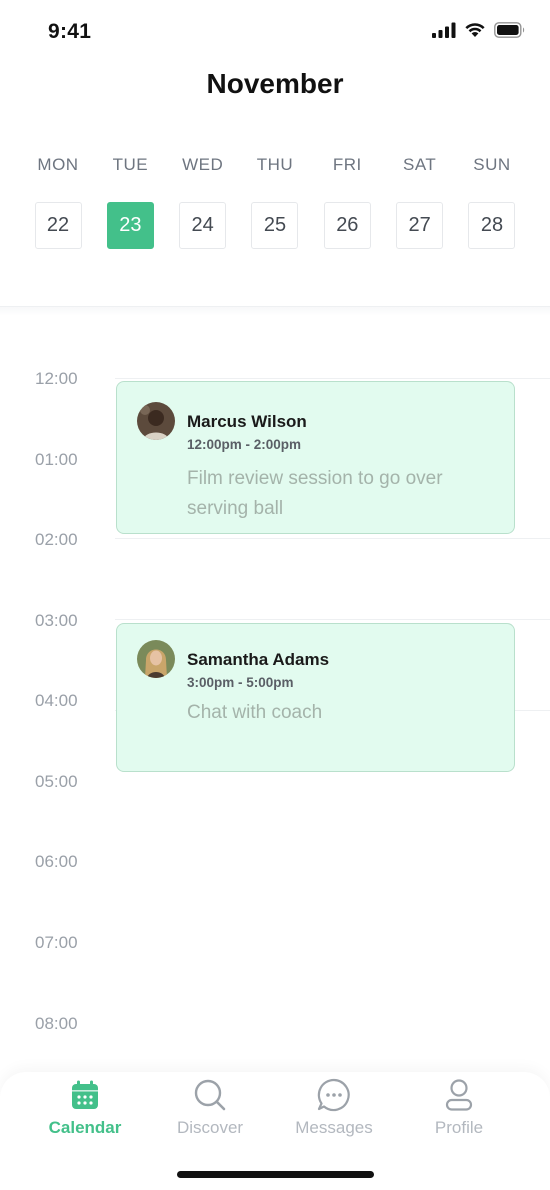 The width and height of the screenshot is (550, 1190). I want to click on day-name: WED, so click(203, 164).